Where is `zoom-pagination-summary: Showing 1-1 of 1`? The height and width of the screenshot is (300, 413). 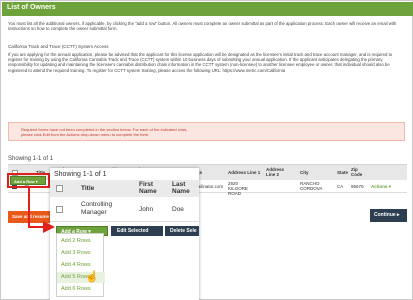
zoom-pagination-summary: Showing 1-1 of 1 is located at coordinates (80, 174).